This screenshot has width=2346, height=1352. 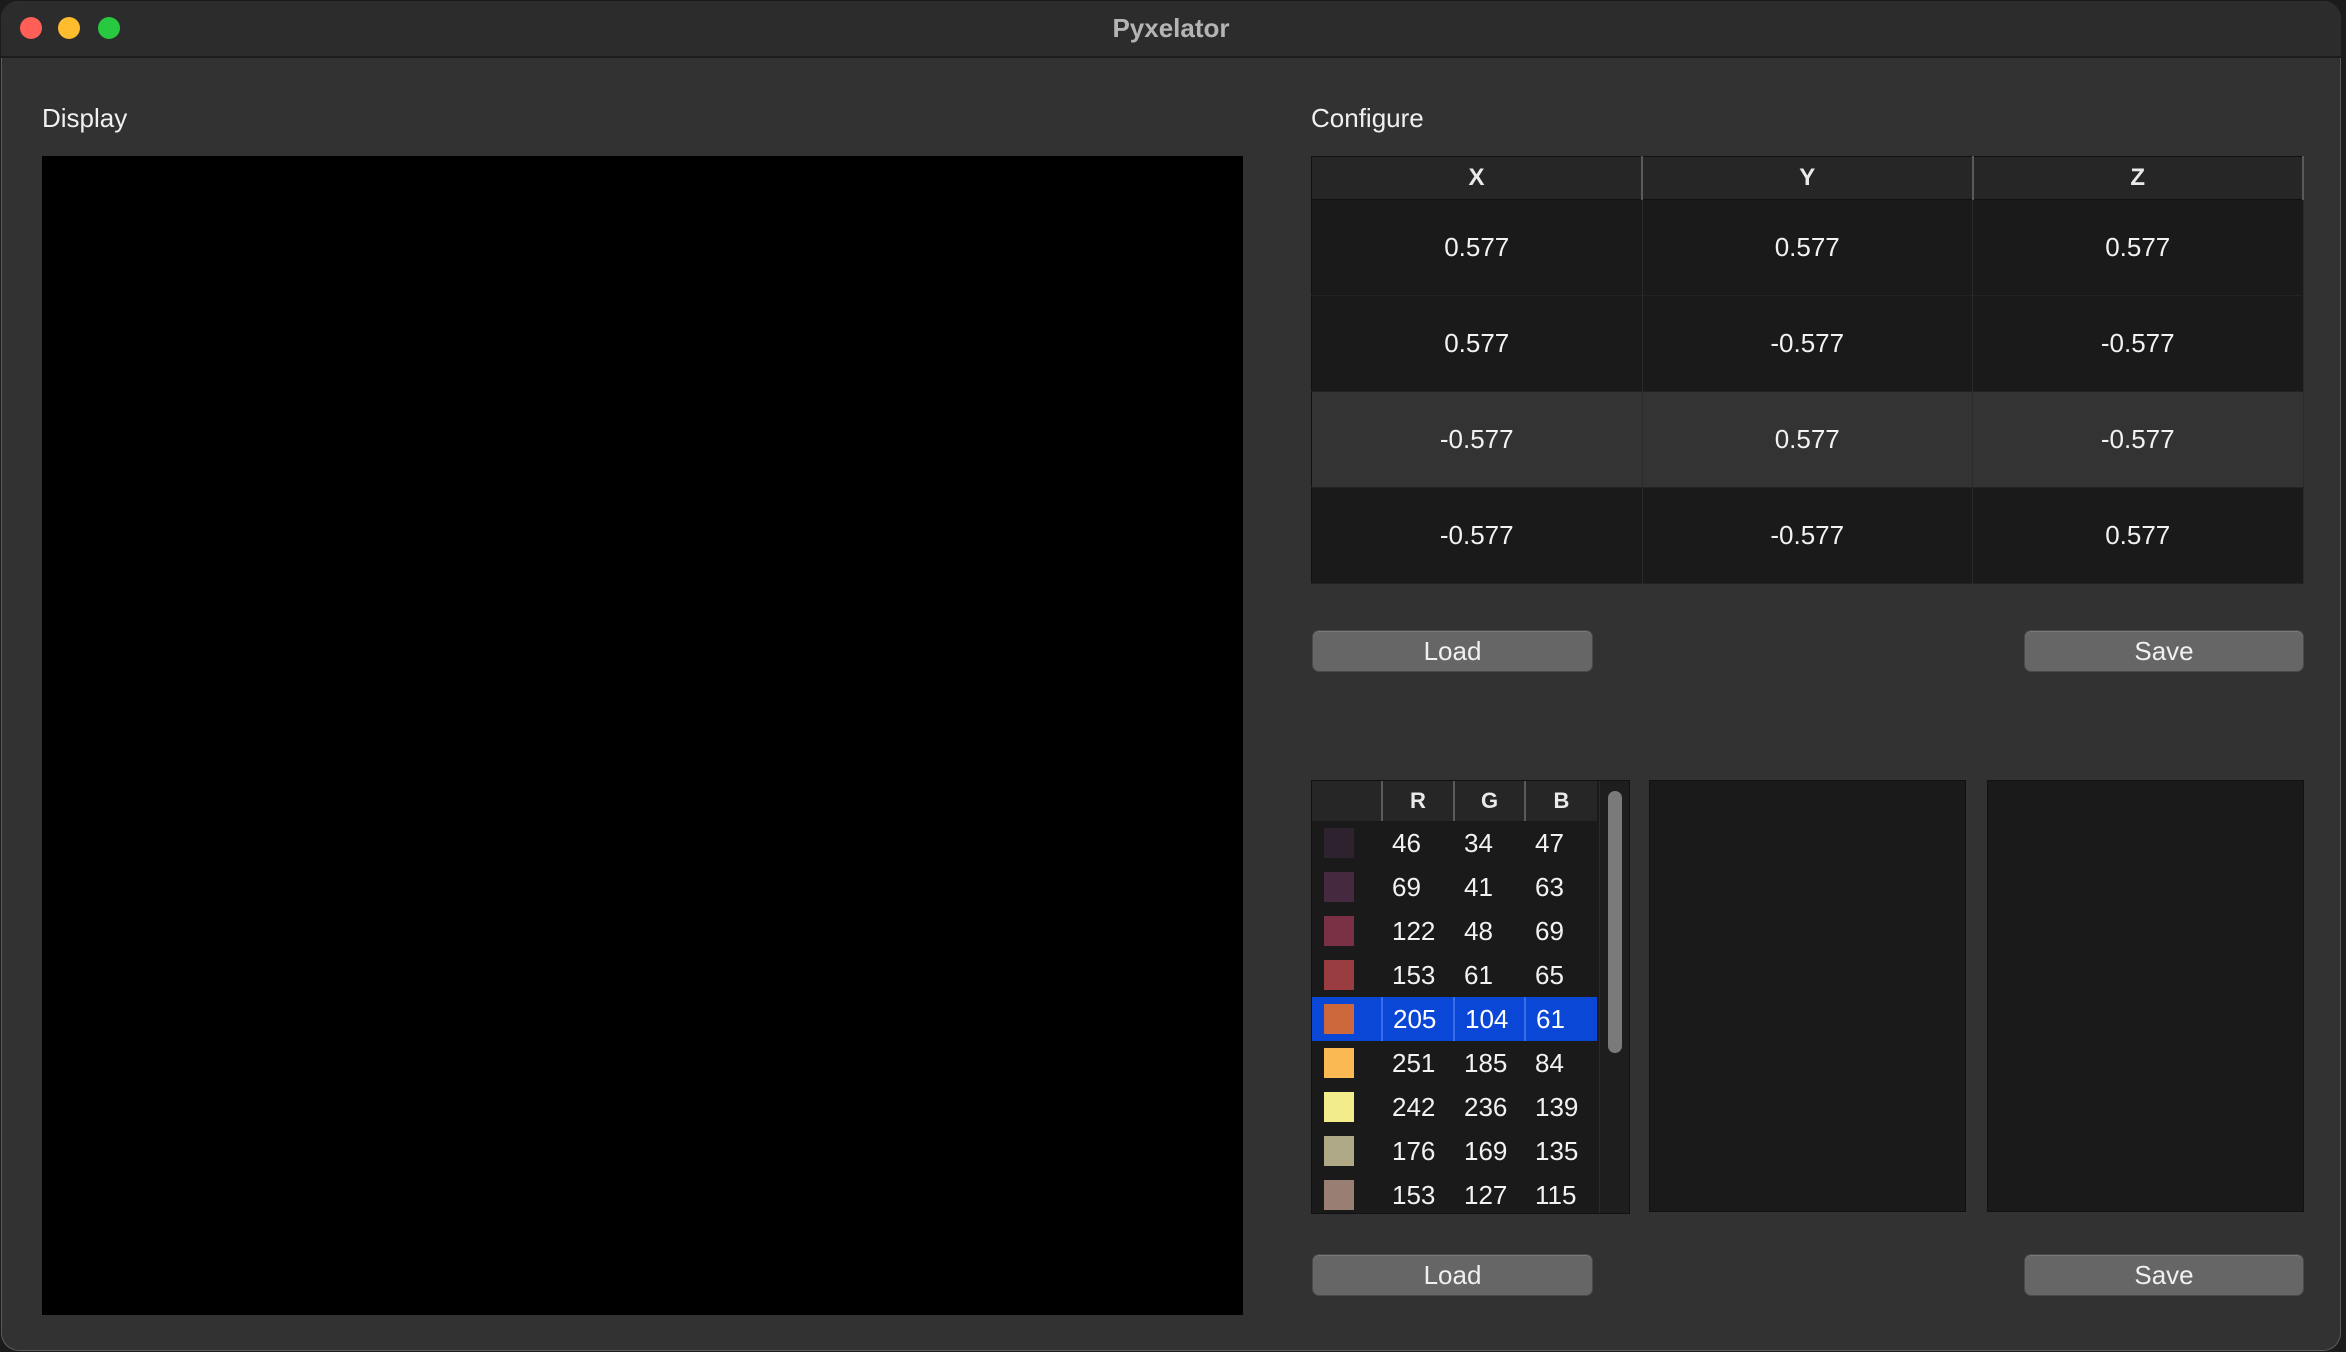 I want to click on palette-header-row: R G B, so click(x=1454, y=801).